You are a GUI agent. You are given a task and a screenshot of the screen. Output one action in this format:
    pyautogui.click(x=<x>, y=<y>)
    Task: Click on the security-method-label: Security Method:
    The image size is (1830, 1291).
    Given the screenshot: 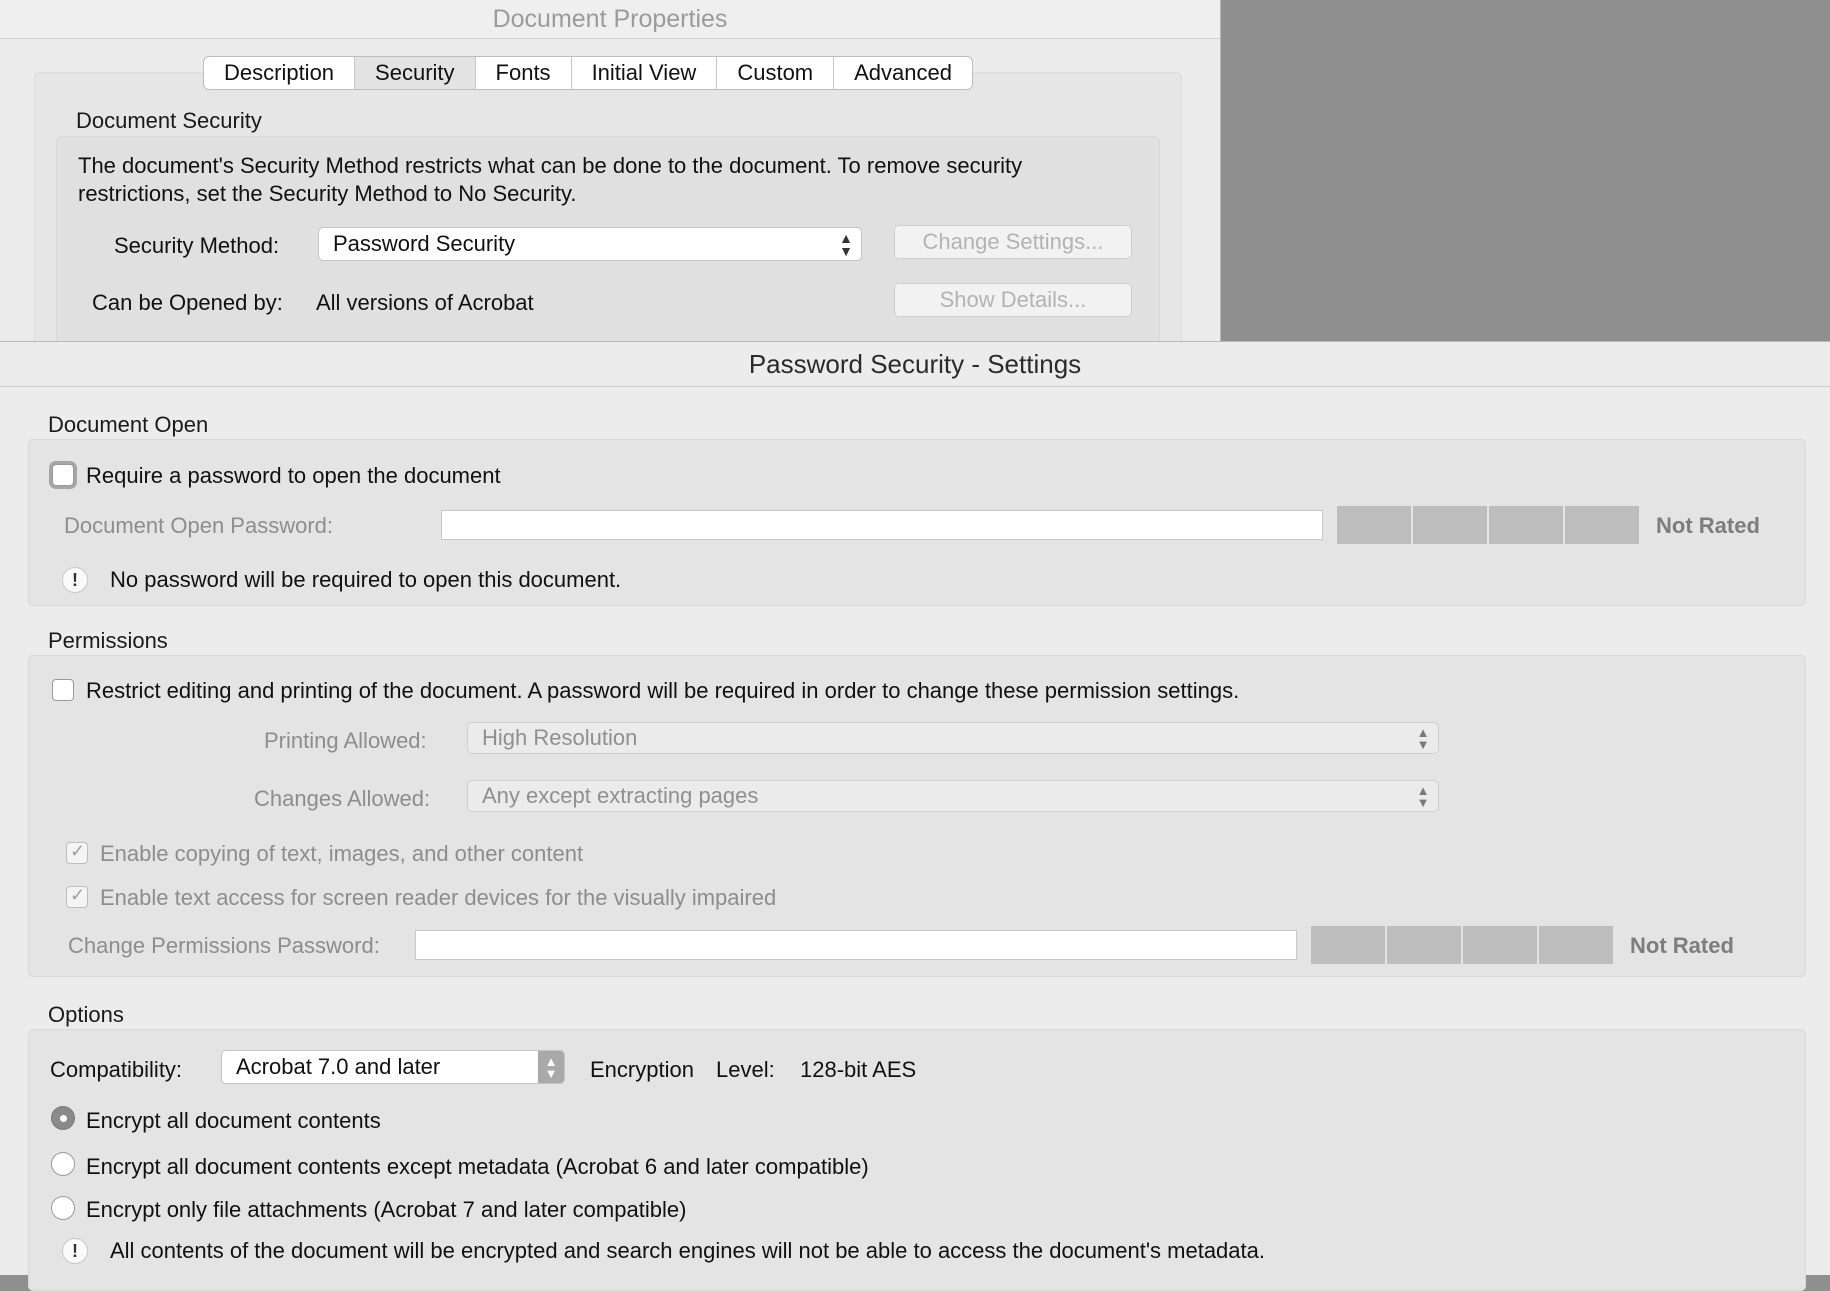 What is the action you would take?
    pyautogui.click(x=197, y=245)
    